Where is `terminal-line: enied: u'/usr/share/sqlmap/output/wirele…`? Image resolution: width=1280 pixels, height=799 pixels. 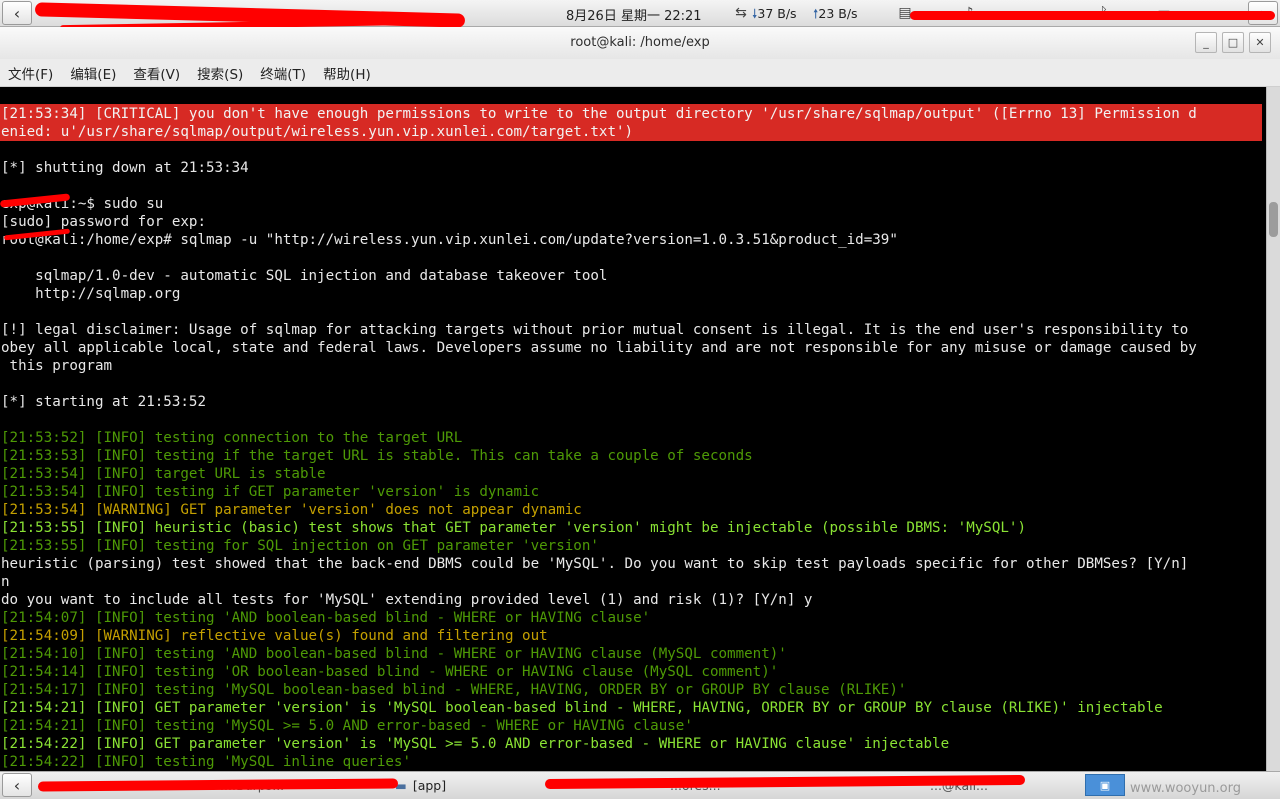 terminal-line: enied: u'/usr/share/sqlmap/output/wirele… is located at coordinates (317, 132).